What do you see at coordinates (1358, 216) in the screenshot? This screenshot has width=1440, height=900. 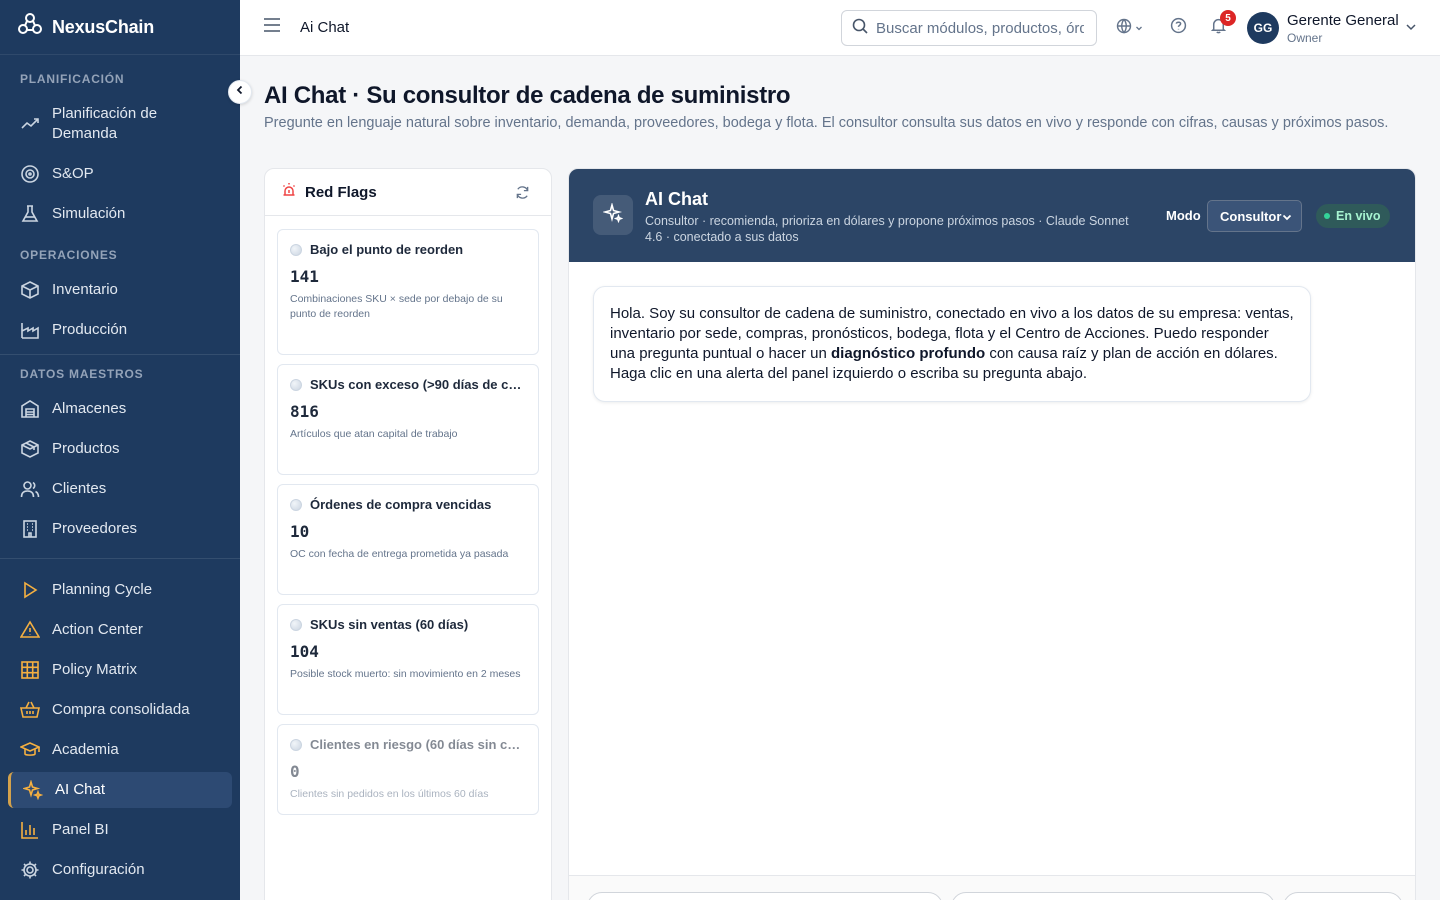 I see `live-status-label: En vivo` at bounding box center [1358, 216].